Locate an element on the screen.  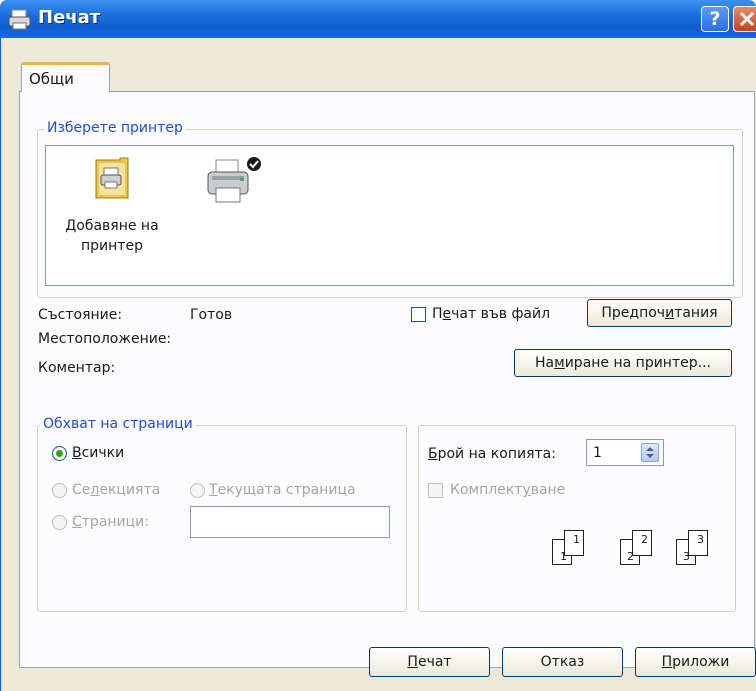
title-bar: Печат ? is located at coordinates (378, 19).